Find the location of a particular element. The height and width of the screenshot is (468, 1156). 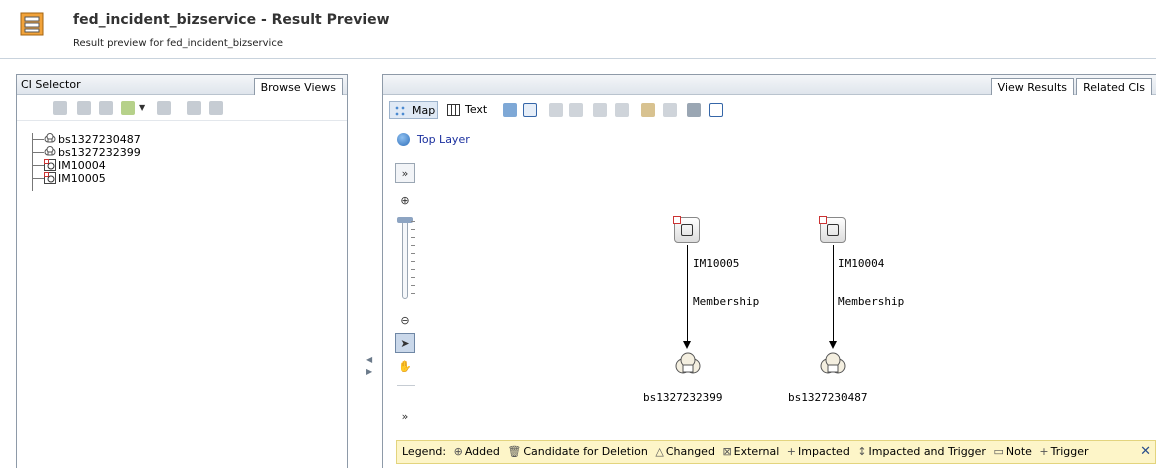

window-icon is located at coordinates (716, 110).